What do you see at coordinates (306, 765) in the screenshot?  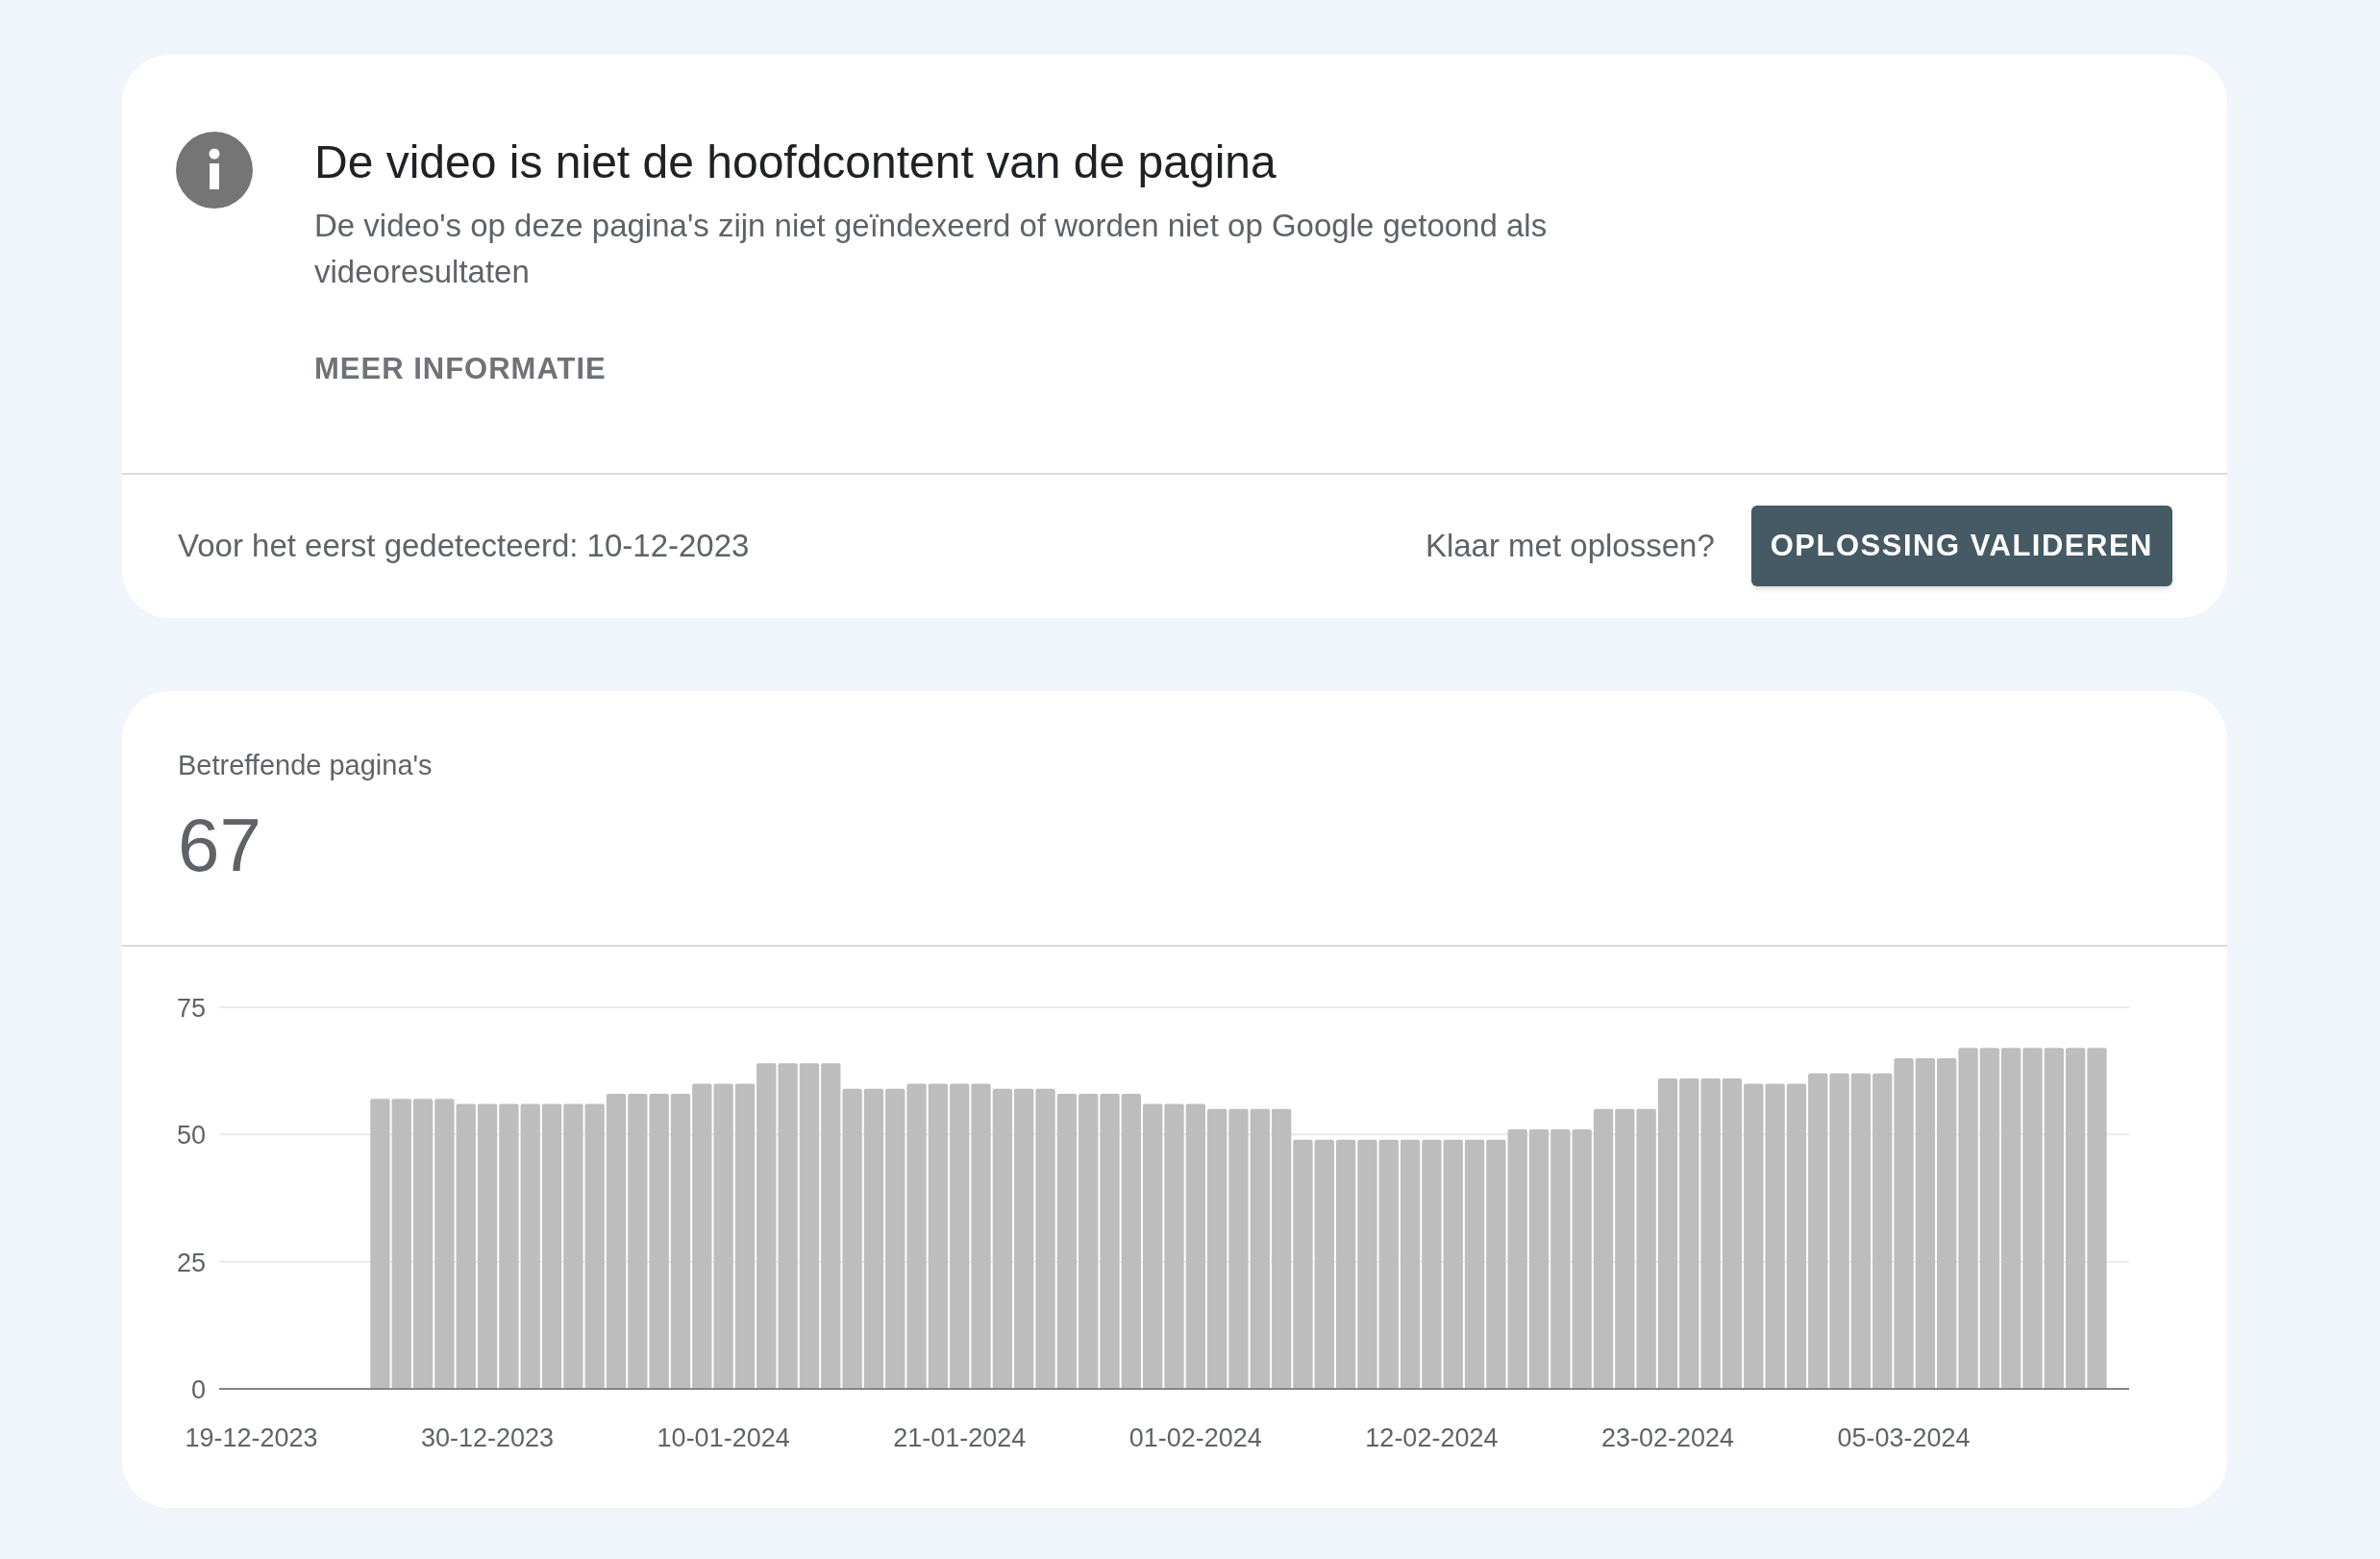 I see `affected-pages-label: Betreffende pagina's` at bounding box center [306, 765].